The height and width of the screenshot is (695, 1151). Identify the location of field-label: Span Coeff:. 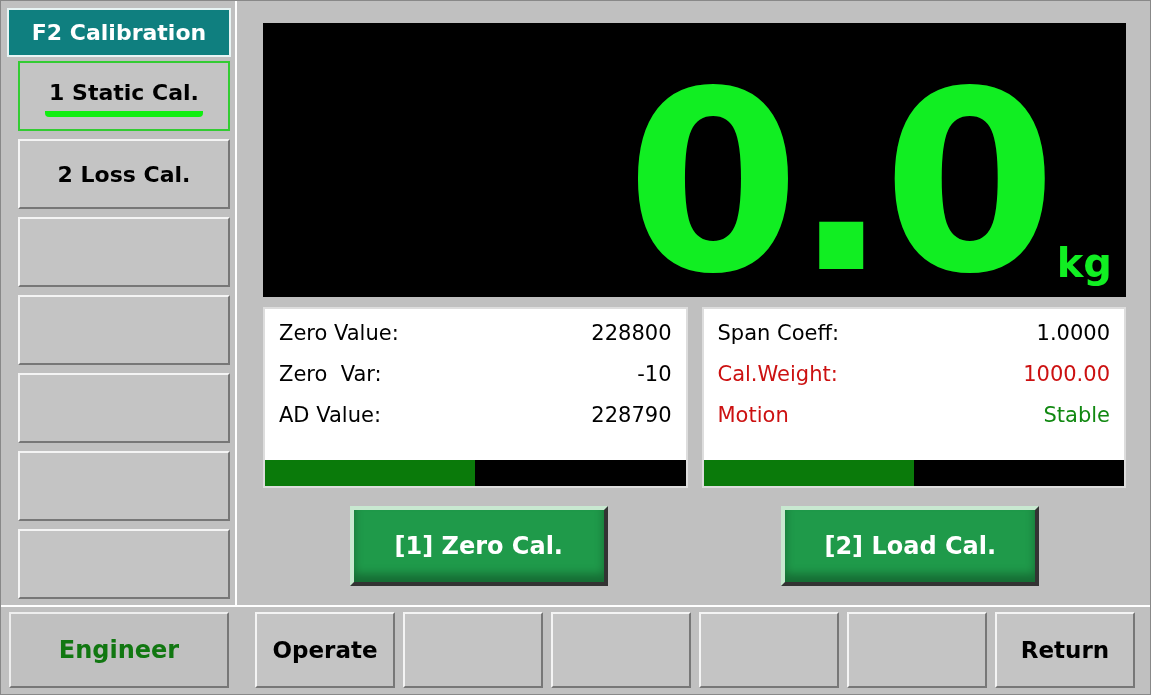
(778, 333).